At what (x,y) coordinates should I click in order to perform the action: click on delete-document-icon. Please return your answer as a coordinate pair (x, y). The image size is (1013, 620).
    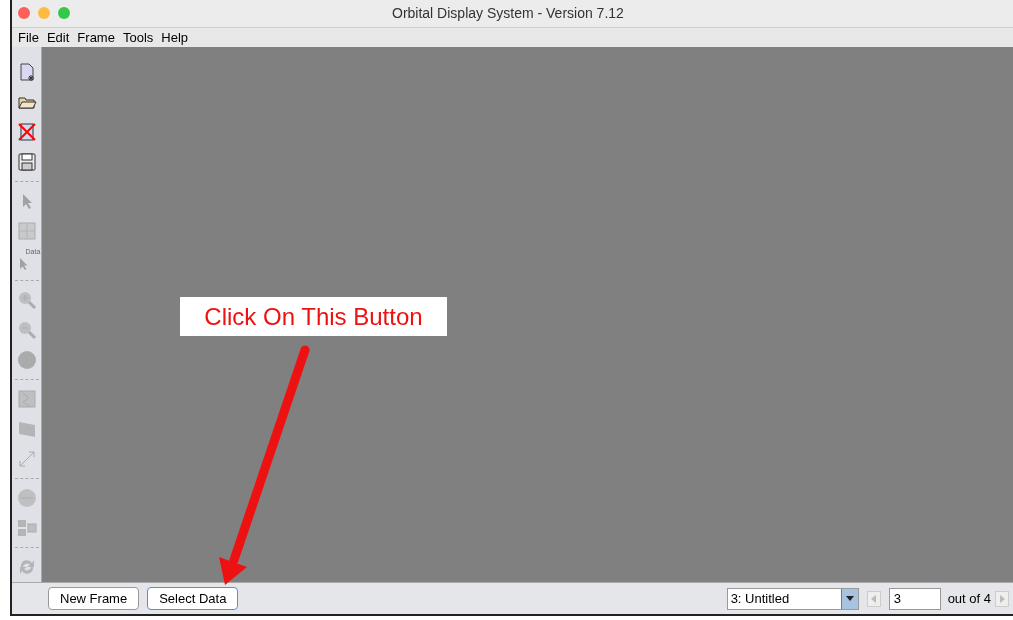
    Looking at the image, I should click on (26, 132).